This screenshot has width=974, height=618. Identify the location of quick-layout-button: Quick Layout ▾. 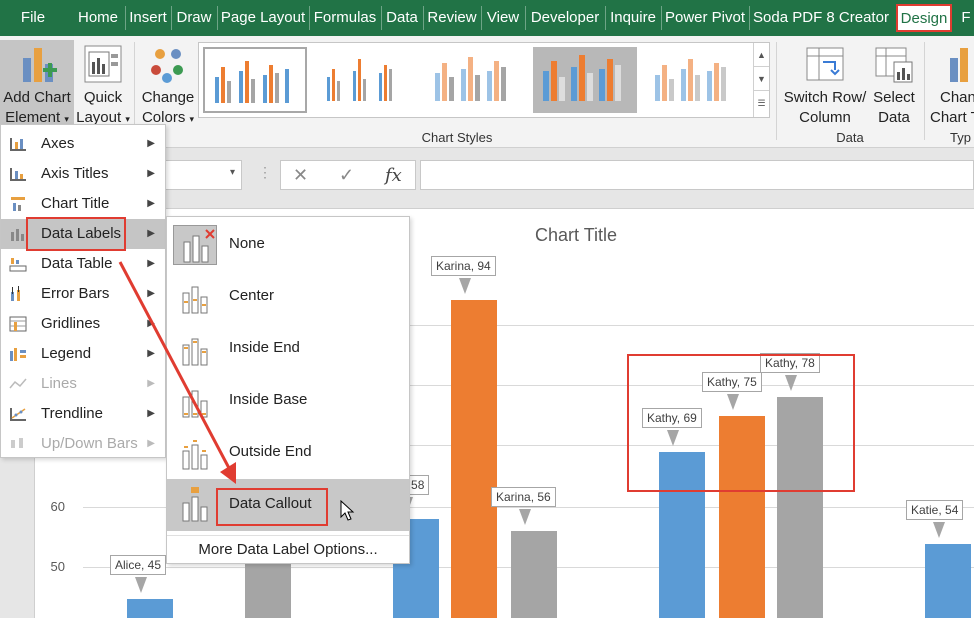
(103, 86).